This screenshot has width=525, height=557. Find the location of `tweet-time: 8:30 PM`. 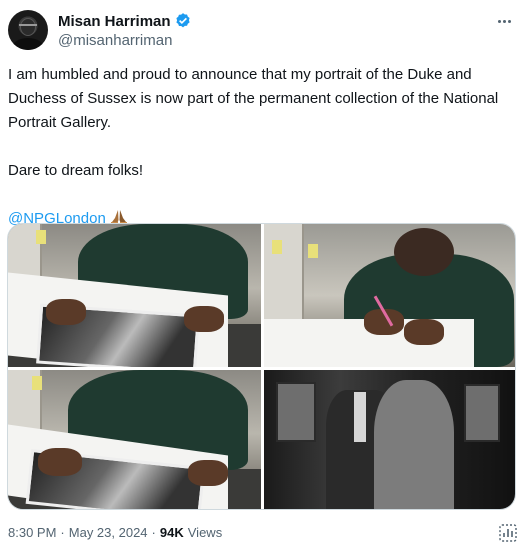

tweet-time: 8:30 PM is located at coordinates (32, 532).